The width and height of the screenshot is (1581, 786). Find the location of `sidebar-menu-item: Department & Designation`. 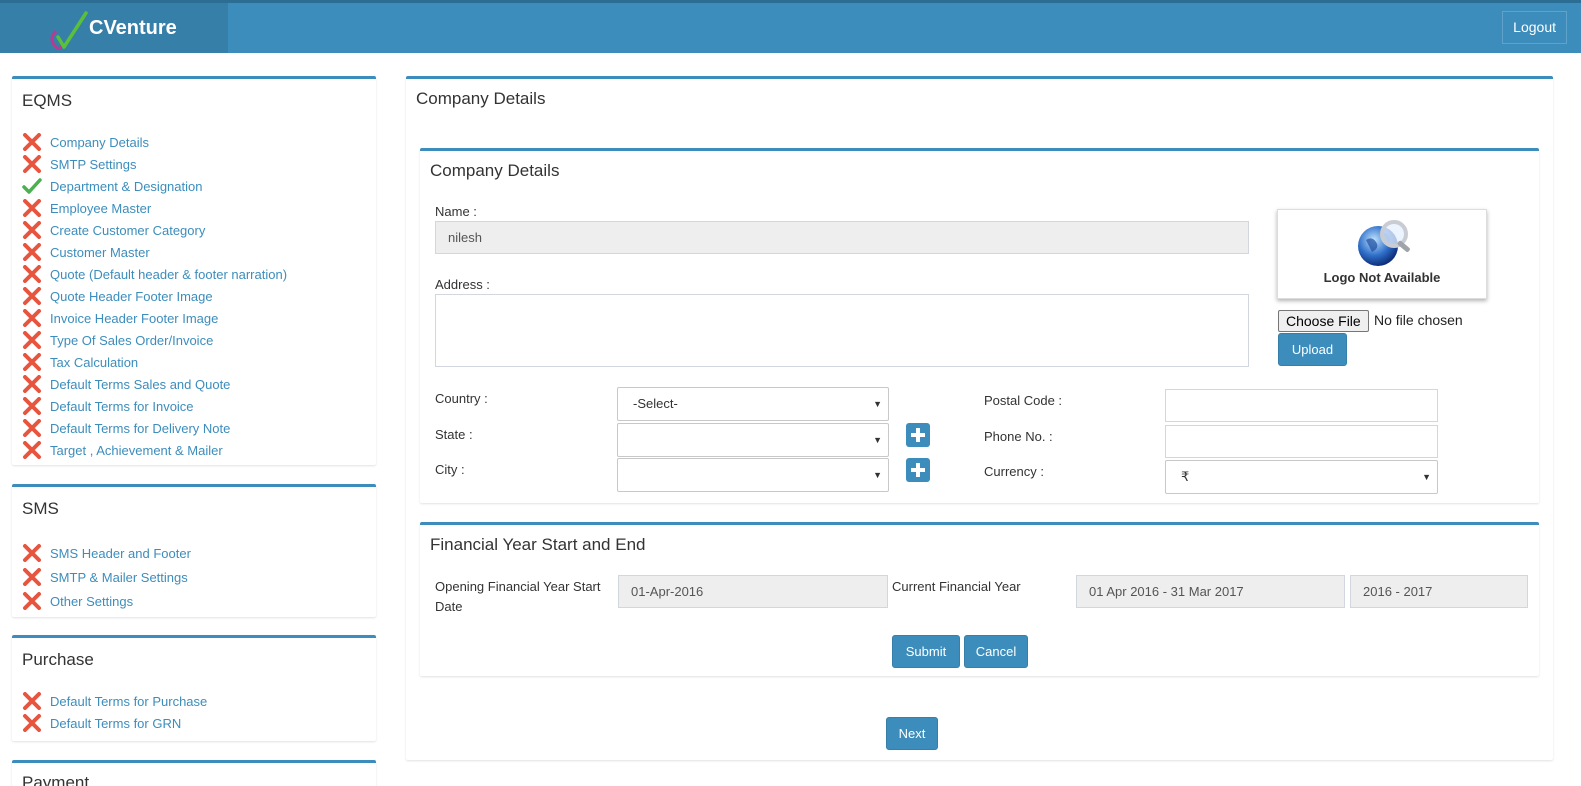

sidebar-menu-item: Department & Designation is located at coordinates (154, 186).